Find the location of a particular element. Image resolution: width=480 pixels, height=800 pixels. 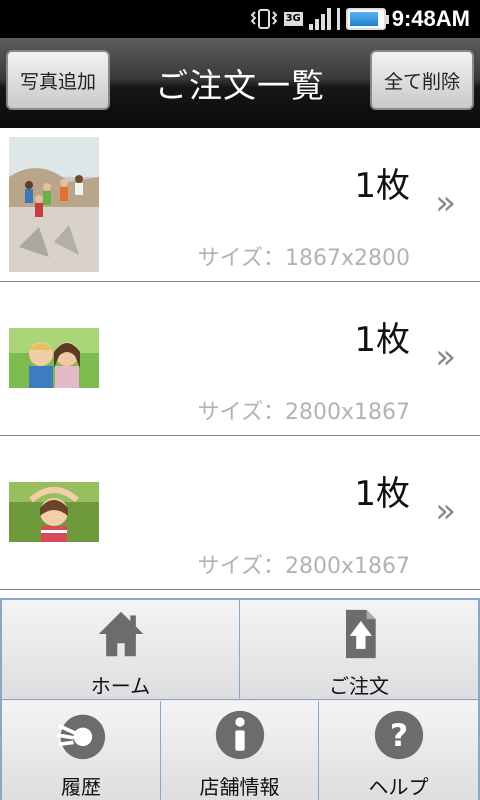

menu-store-info: 店舗情報 is located at coordinates (240, 750).